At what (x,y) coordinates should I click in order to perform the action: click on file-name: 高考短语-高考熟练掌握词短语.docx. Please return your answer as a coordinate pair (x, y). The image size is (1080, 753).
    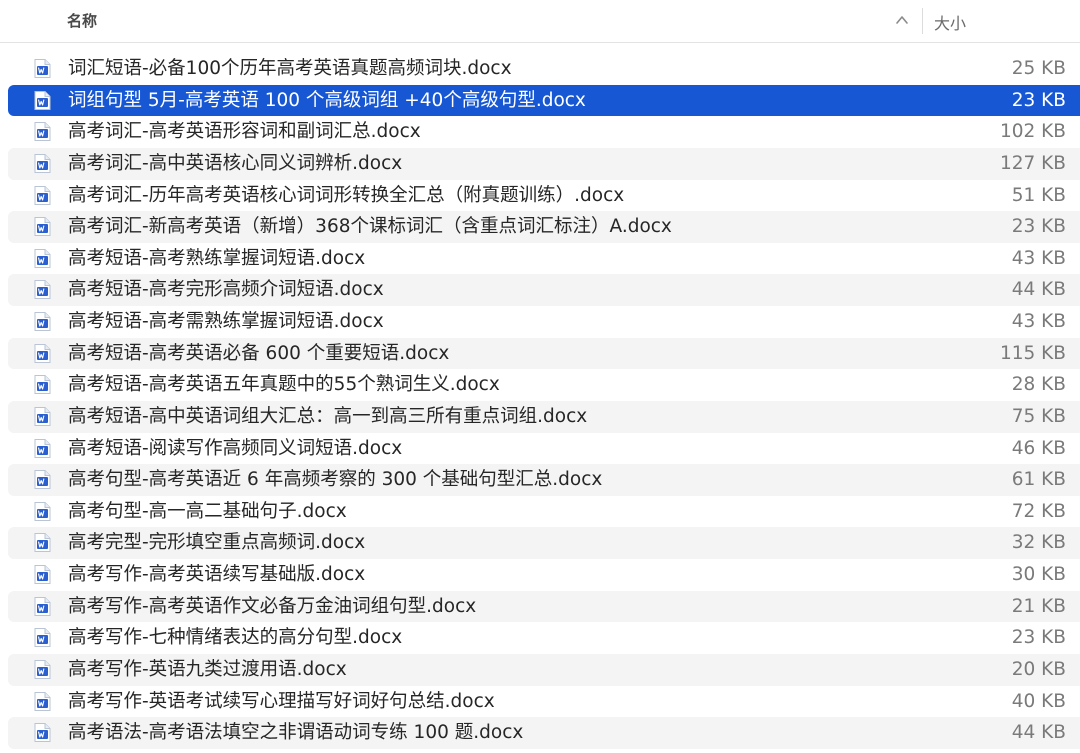
    Looking at the image, I should click on (217, 258).